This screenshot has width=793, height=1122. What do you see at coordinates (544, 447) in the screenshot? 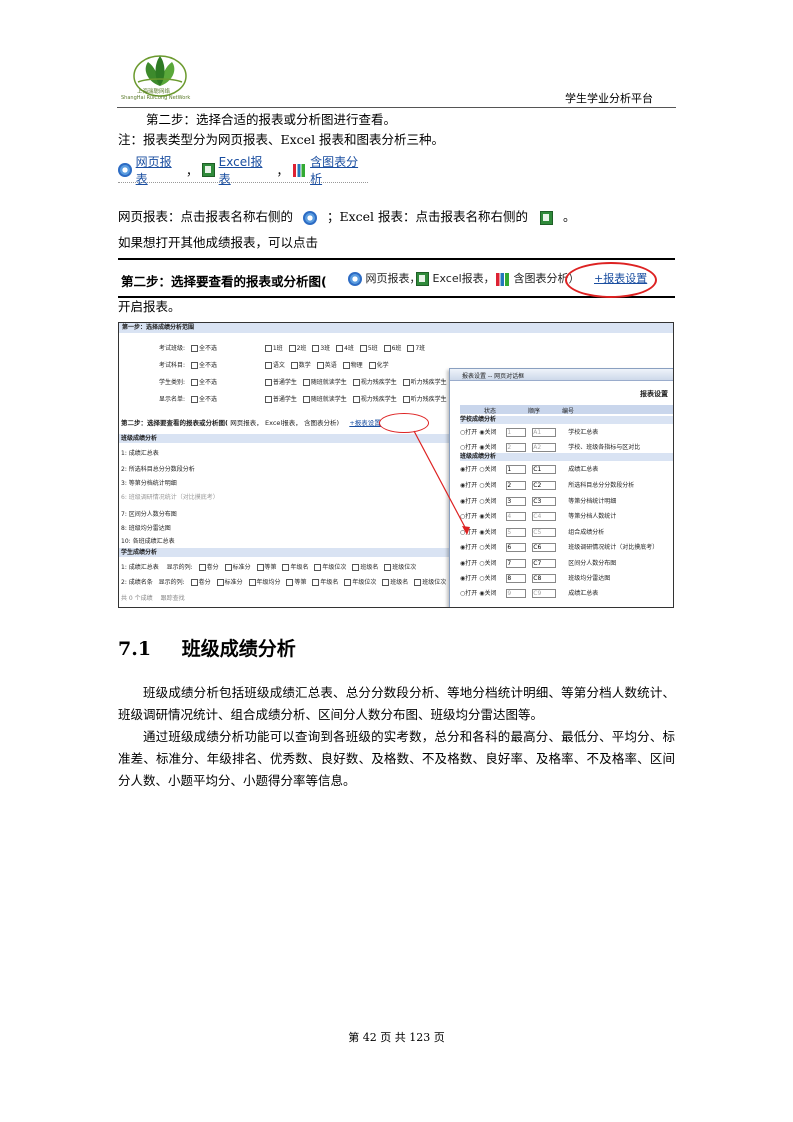
I see `code-input: A2` at bounding box center [544, 447].